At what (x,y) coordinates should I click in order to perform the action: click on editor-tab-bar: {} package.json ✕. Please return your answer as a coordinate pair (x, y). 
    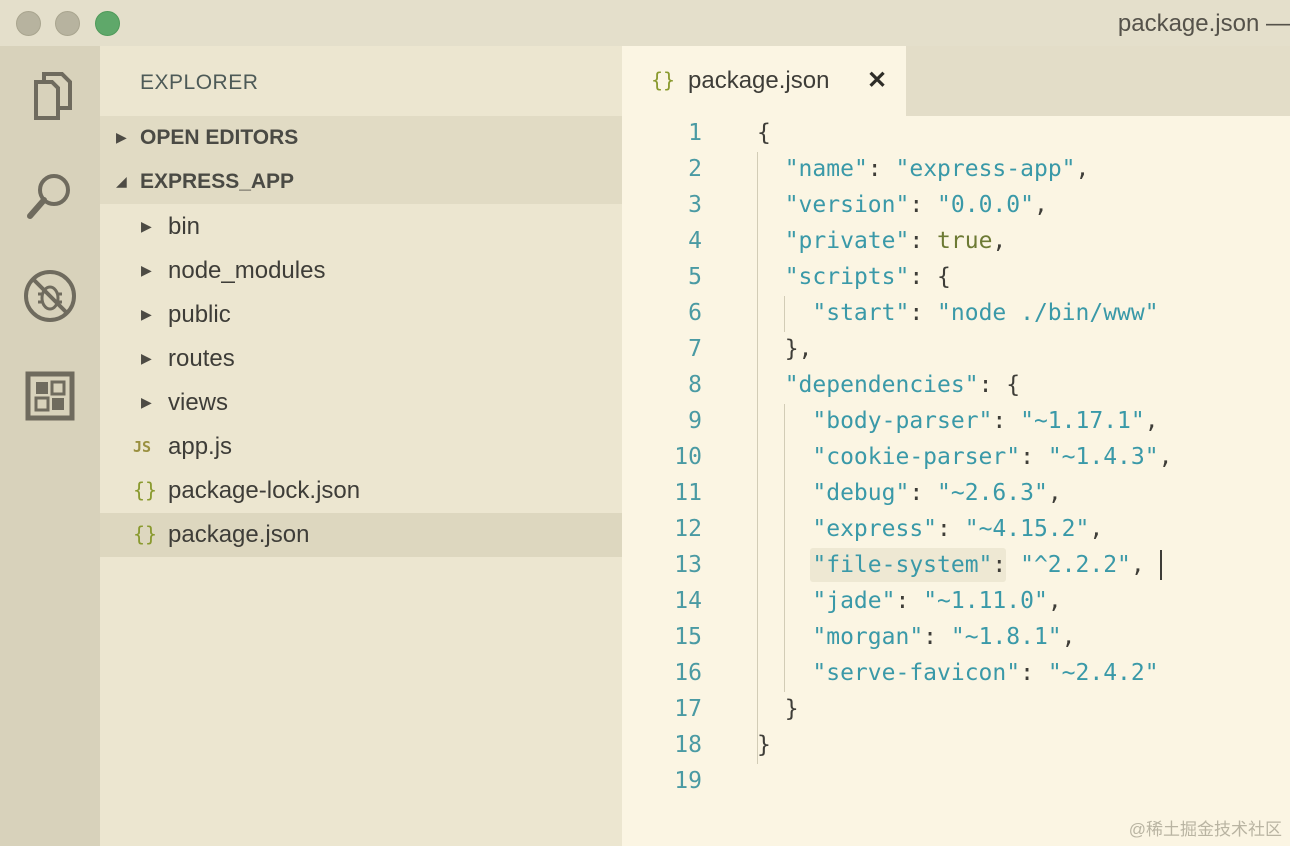
    Looking at the image, I should click on (956, 81).